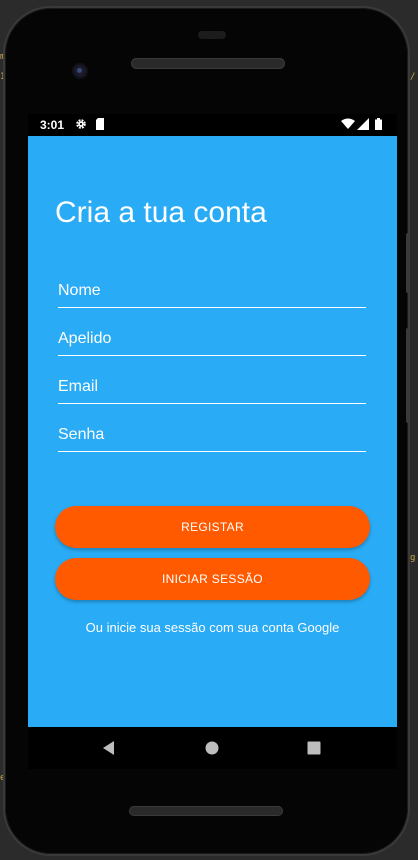 The image size is (418, 860). I want to click on front-camera, so click(80, 71).